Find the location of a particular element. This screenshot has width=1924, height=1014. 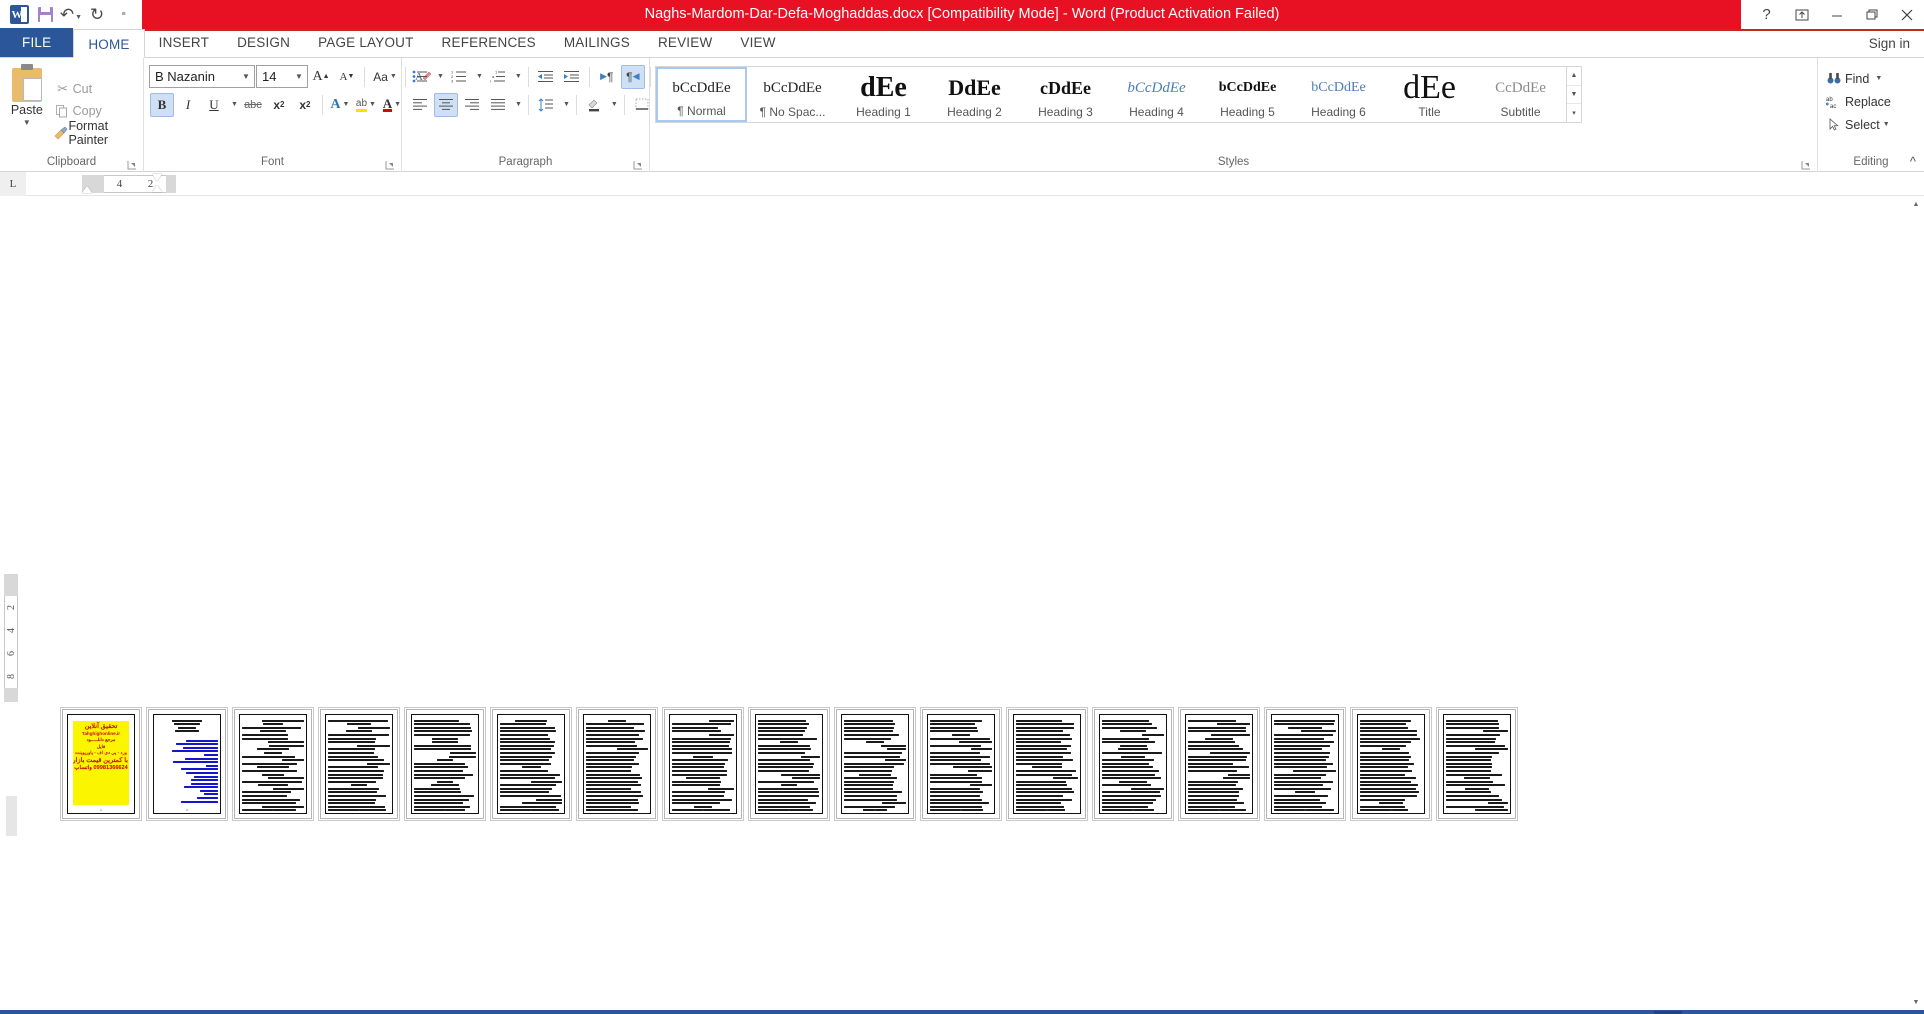

font-color-button: A ▼ is located at coordinates (392, 105).